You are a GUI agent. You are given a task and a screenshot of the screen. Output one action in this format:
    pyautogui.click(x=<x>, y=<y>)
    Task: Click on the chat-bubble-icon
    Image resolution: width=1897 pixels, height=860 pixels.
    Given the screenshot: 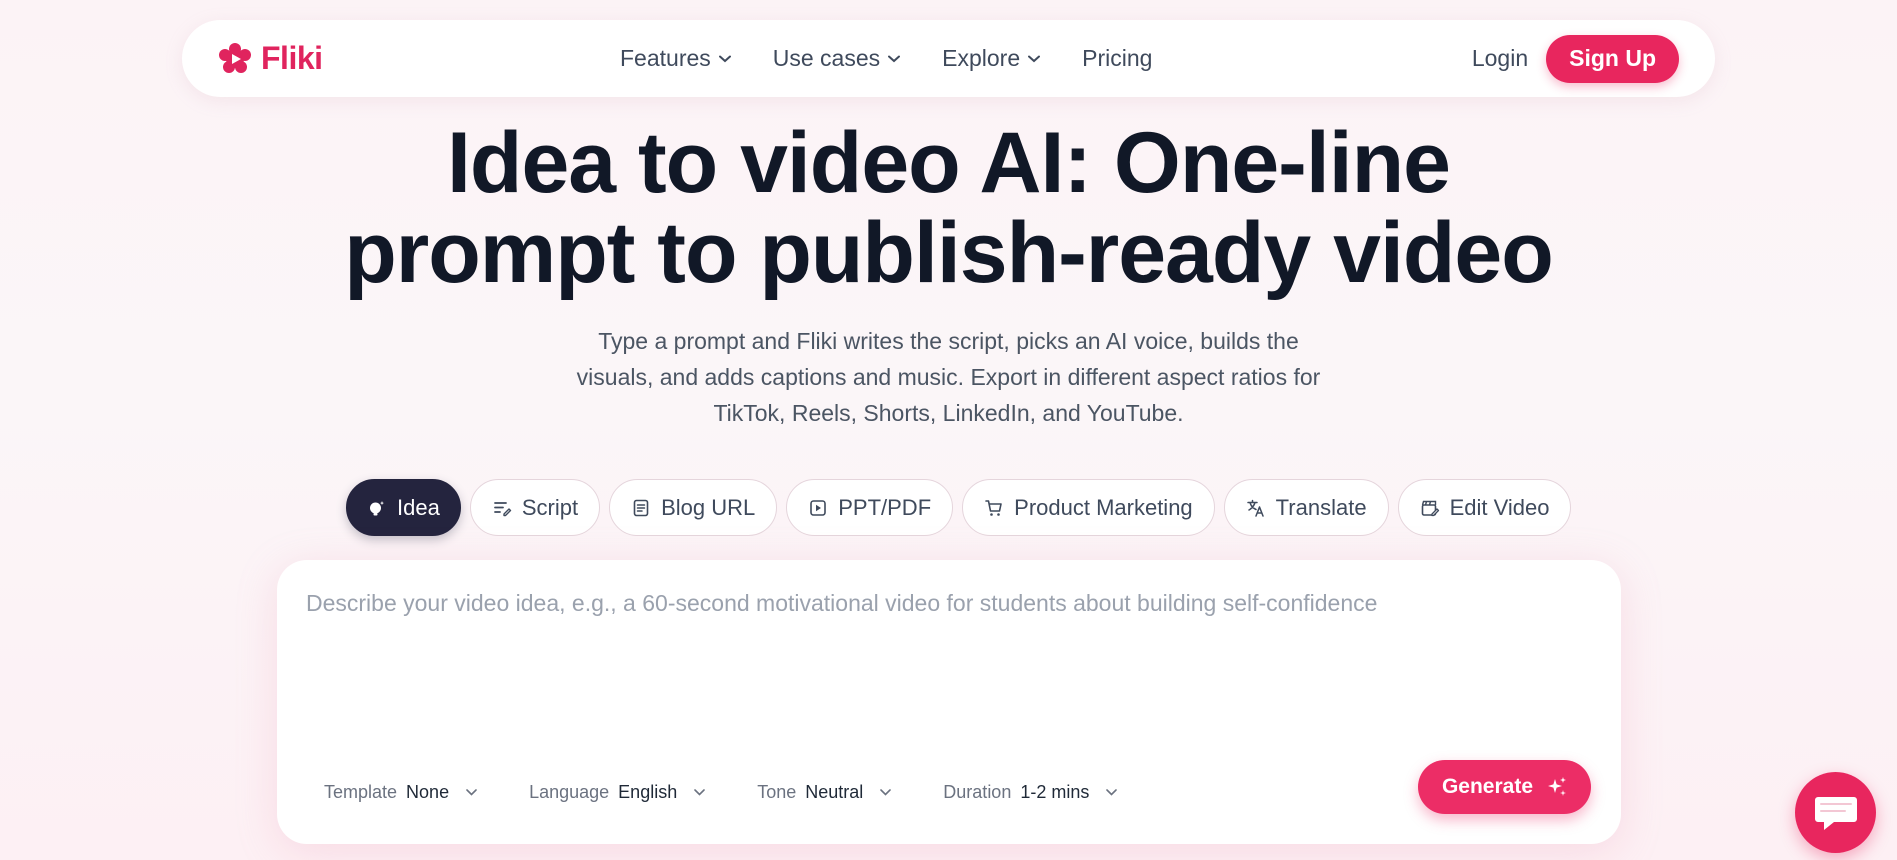 What is the action you would take?
    pyautogui.click(x=1835, y=813)
    